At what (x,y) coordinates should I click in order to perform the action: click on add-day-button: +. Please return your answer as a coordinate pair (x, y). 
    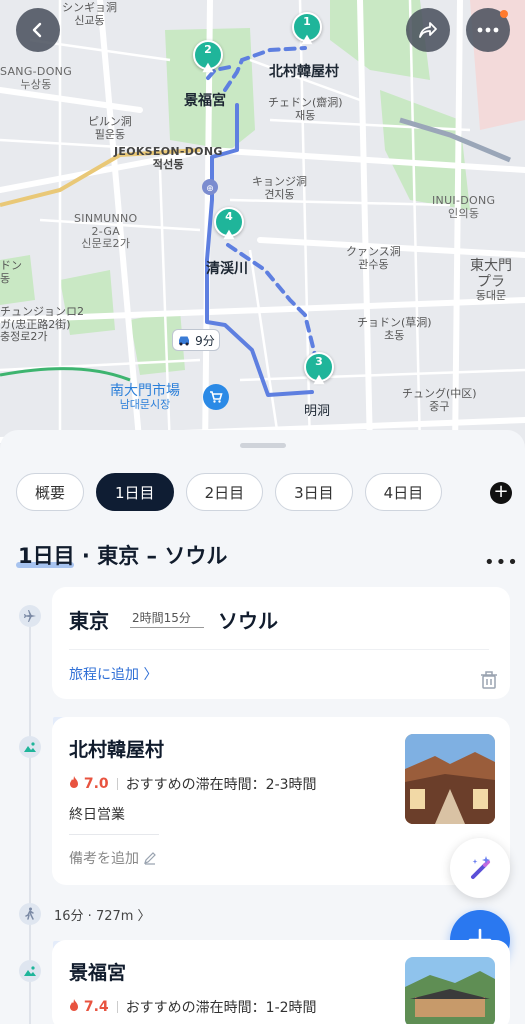
    Looking at the image, I should click on (501, 493).